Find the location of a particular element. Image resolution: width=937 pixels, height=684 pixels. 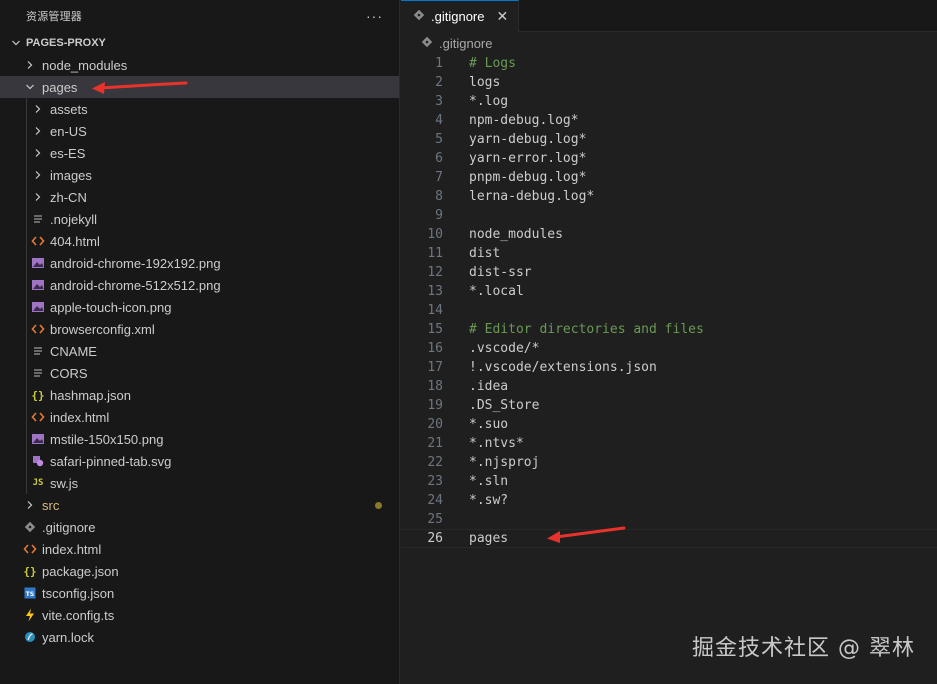

tree-item-label: hashmap.json is located at coordinates (90, 395).